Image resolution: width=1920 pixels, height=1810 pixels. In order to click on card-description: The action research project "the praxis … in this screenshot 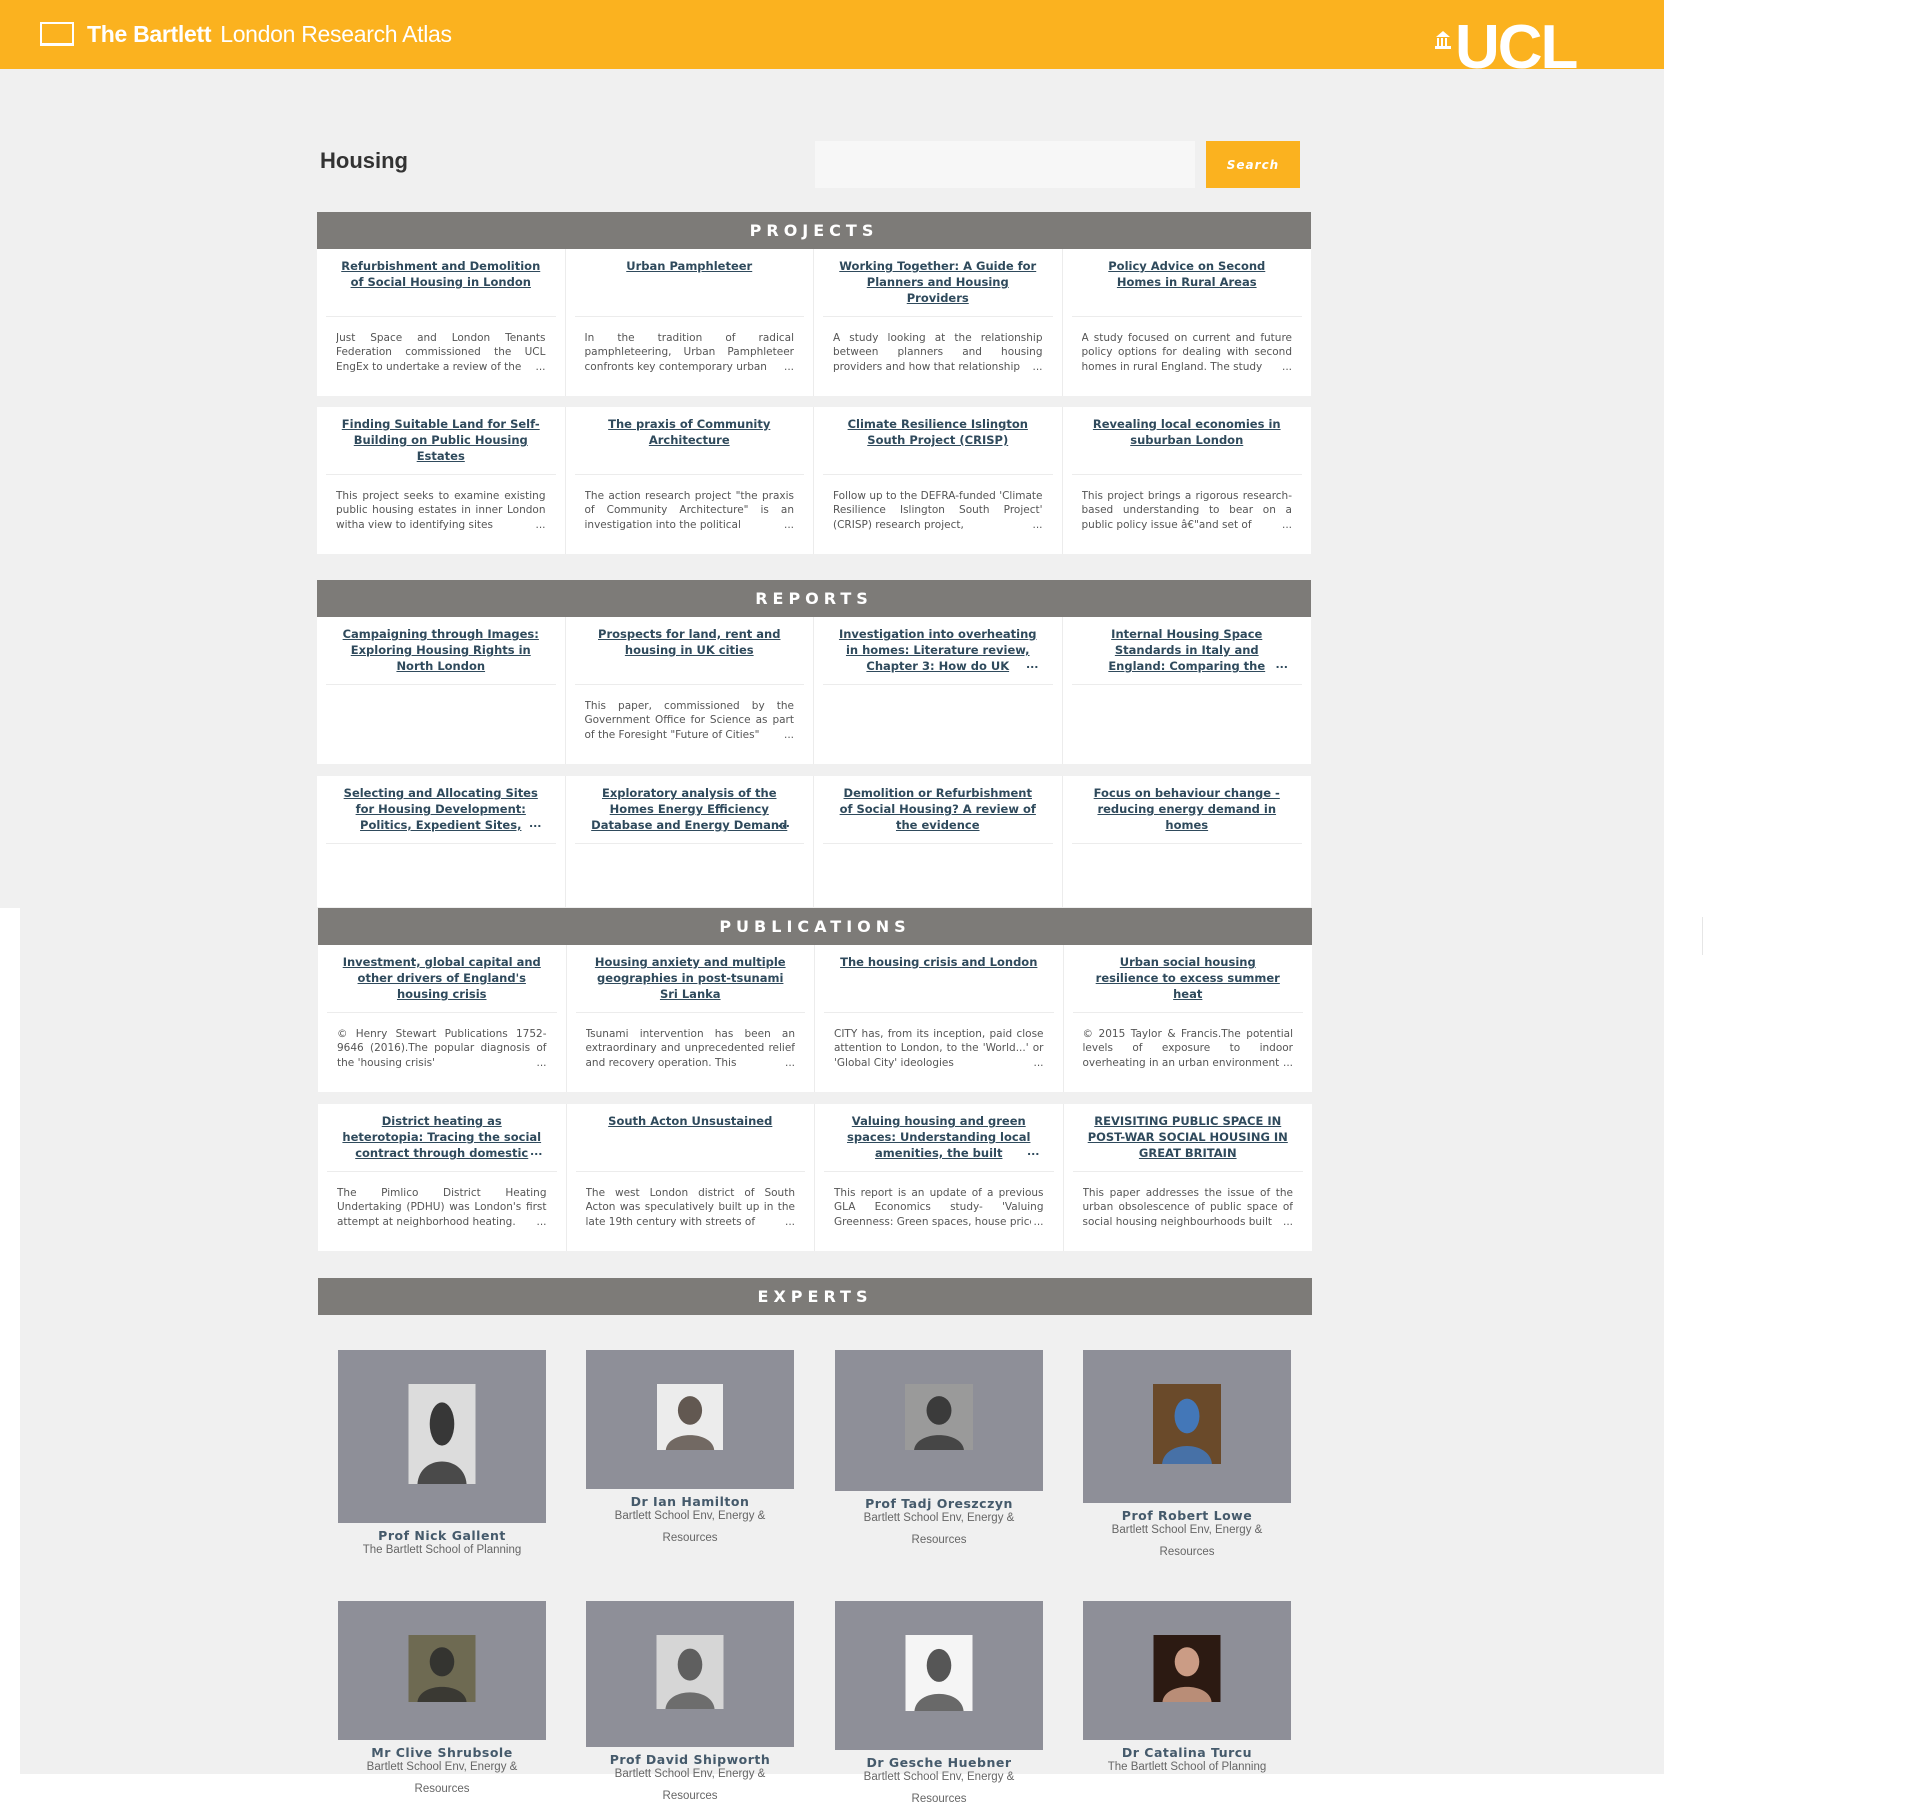, I will do `click(689, 510)`.